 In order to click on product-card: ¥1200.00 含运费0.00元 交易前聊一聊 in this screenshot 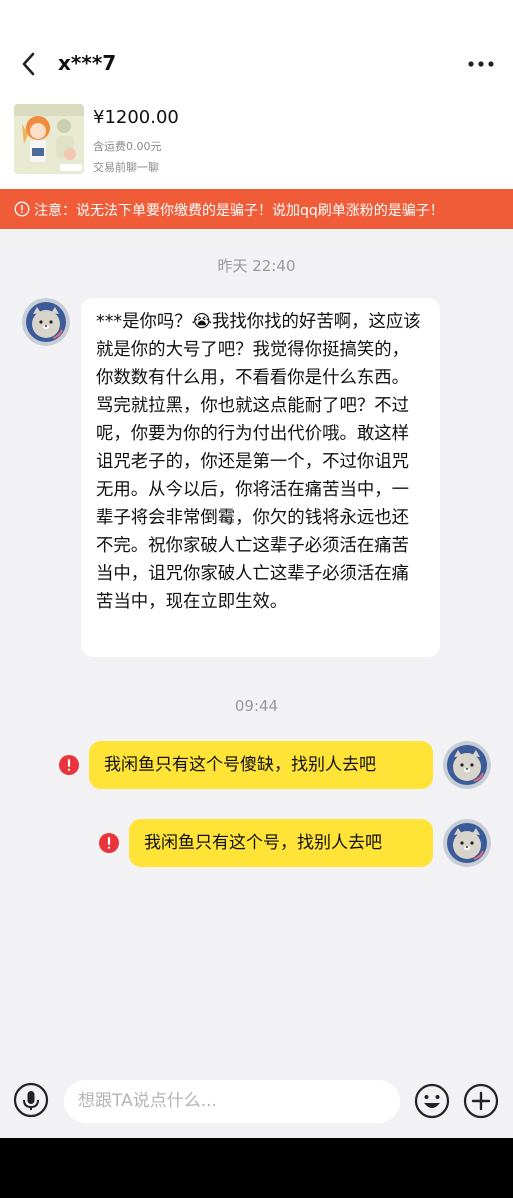, I will do `click(256, 144)`.